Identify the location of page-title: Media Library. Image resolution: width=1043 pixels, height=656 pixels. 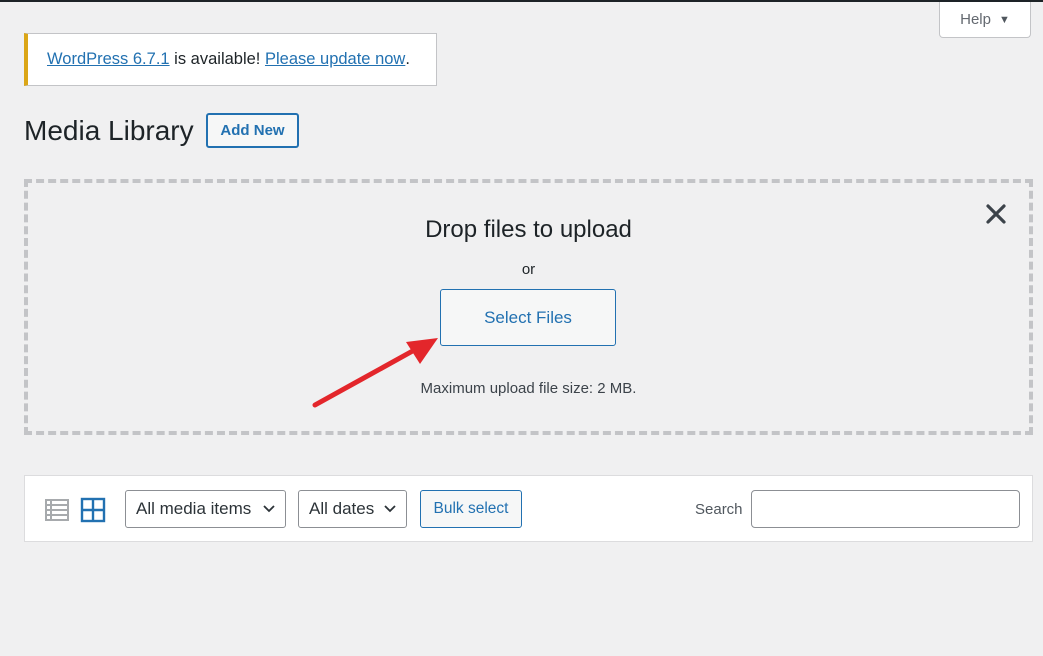
(109, 130).